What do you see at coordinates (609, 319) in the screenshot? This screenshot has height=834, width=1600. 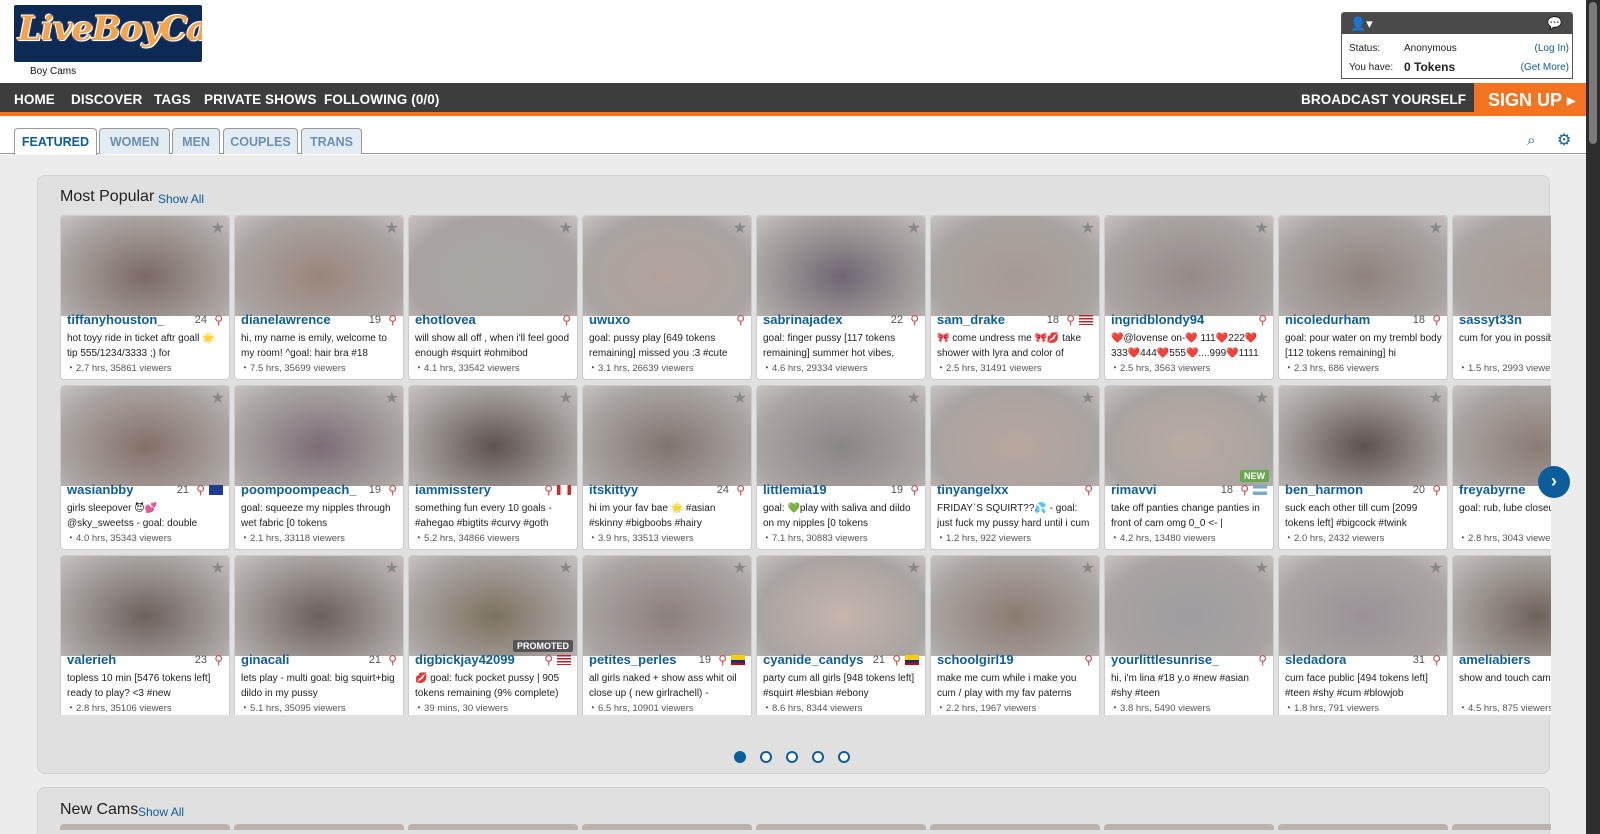 I see `room-username: uwuxo` at bounding box center [609, 319].